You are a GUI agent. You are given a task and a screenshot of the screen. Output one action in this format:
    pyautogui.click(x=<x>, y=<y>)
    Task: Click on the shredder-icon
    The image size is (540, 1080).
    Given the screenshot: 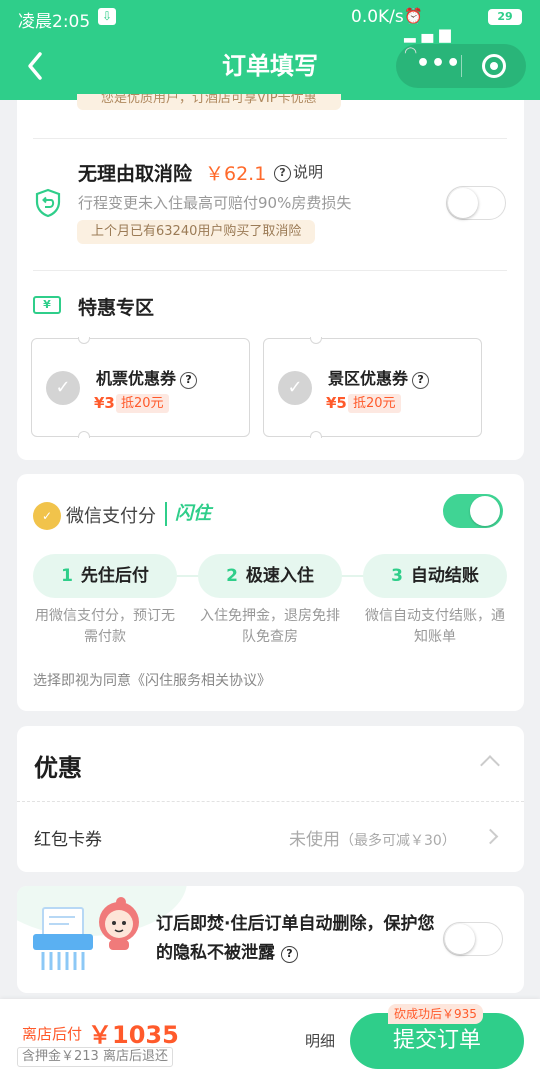 What is the action you would take?
    pyautogui.click(x=63, y=938)
    